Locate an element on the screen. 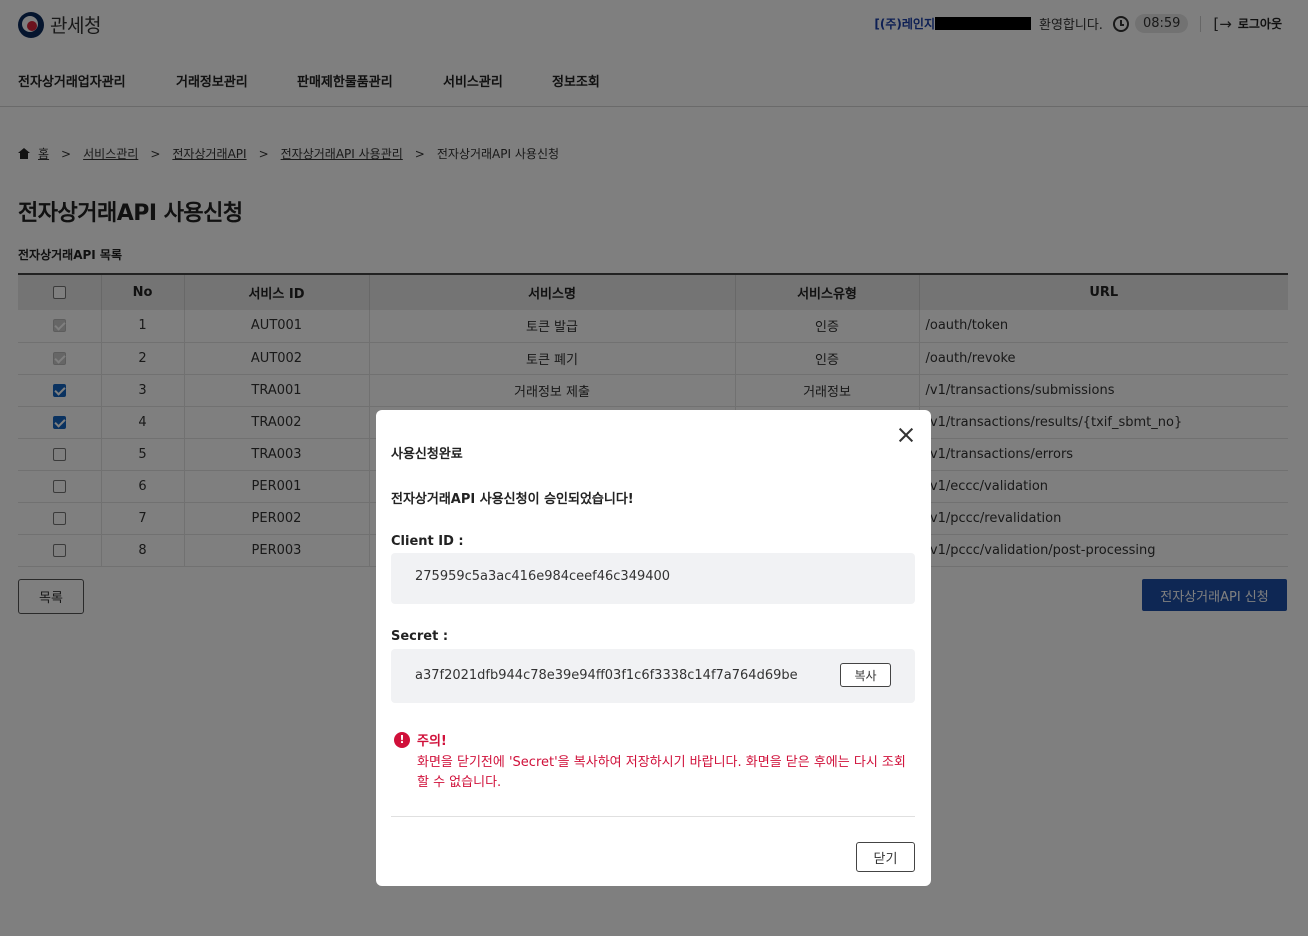 This screenshot has height=936, width=1308. close-button: 닫기 is located at coordinates (885, 857).